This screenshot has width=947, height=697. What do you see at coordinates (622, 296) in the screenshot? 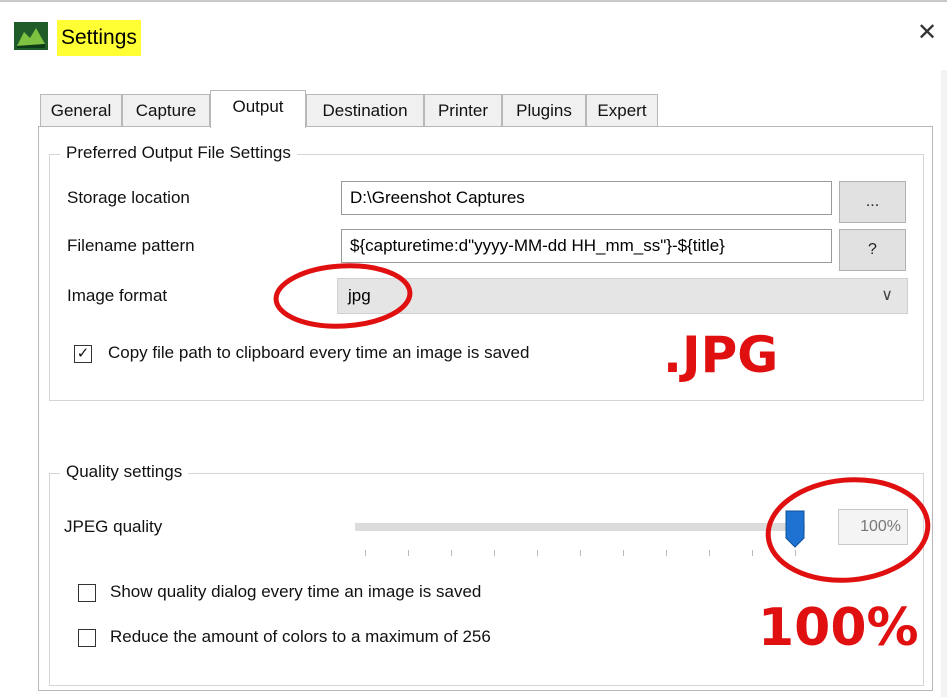
I see `image-format-select: jpg ∨` at bounding box center [622, 296].